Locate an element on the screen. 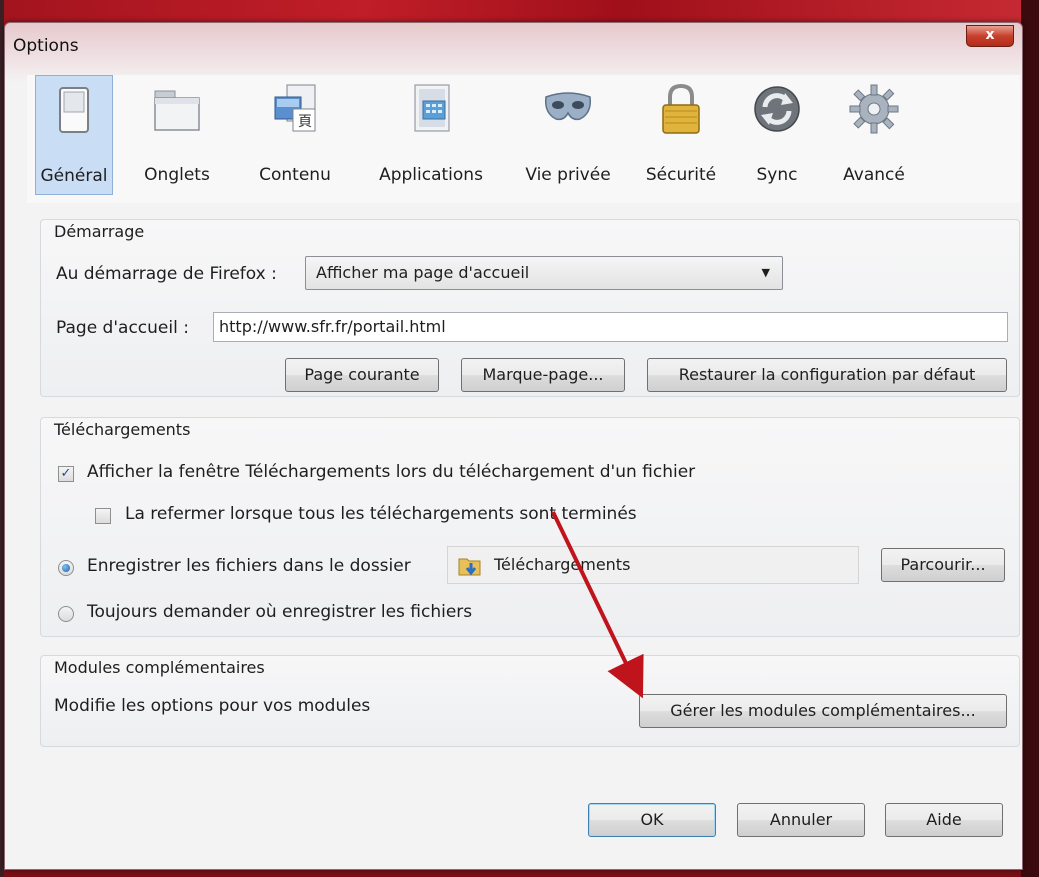  close-when-done-checkbox is located at coordinates (103, 516).